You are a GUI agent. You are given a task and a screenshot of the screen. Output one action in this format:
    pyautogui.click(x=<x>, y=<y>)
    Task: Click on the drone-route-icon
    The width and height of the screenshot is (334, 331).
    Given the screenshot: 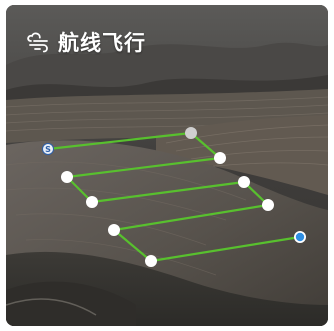 What is the action you would take?
    pyautogui.click(x=37, y=42)
    